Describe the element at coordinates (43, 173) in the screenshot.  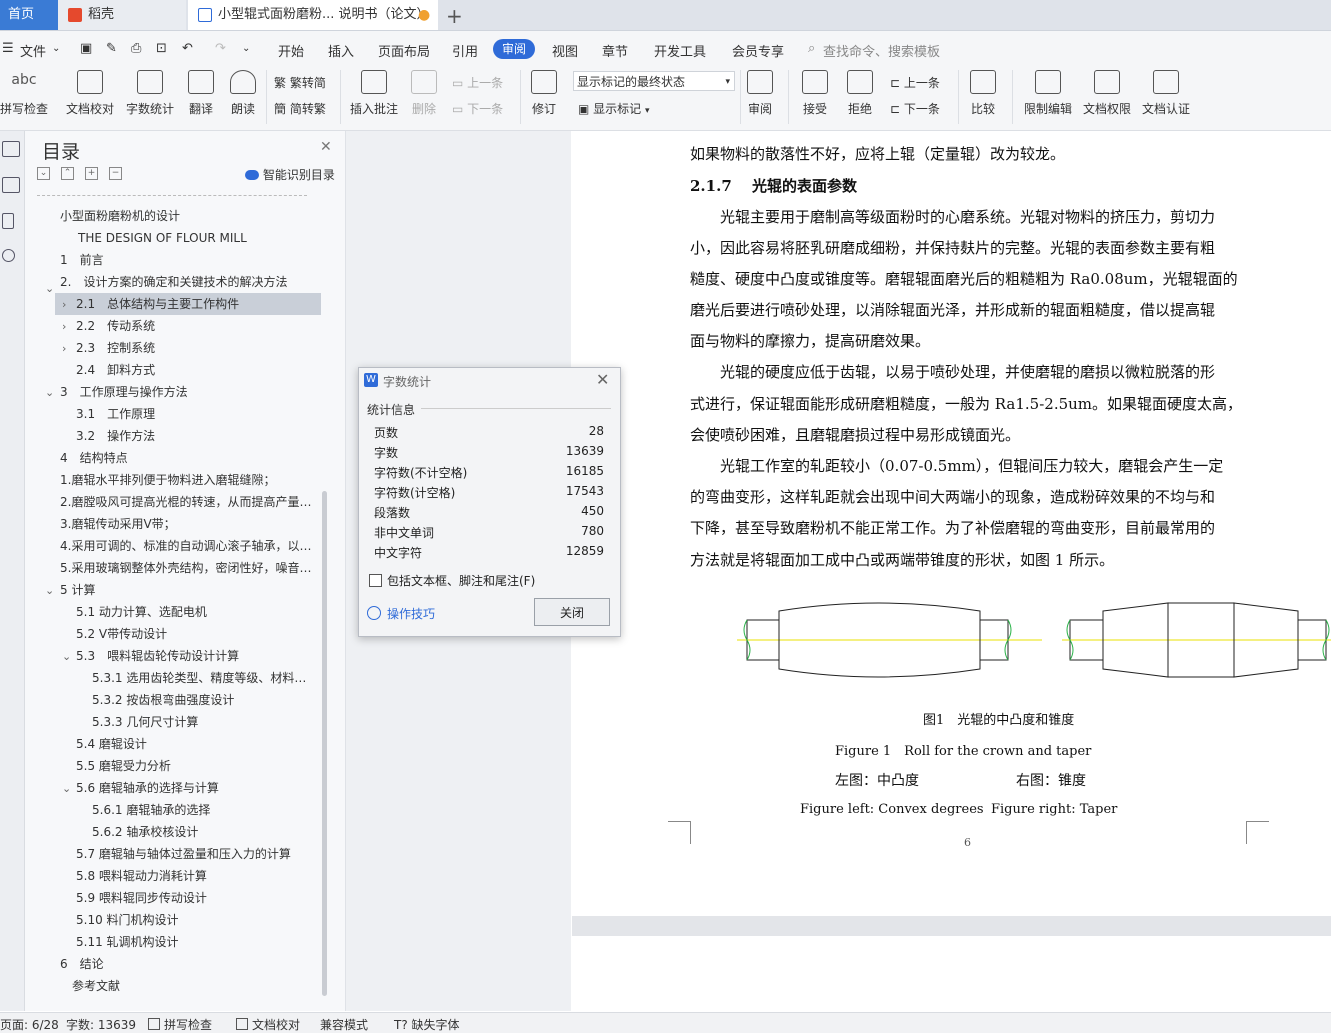
I see `collapse-all-icon: ⌄` at that location.